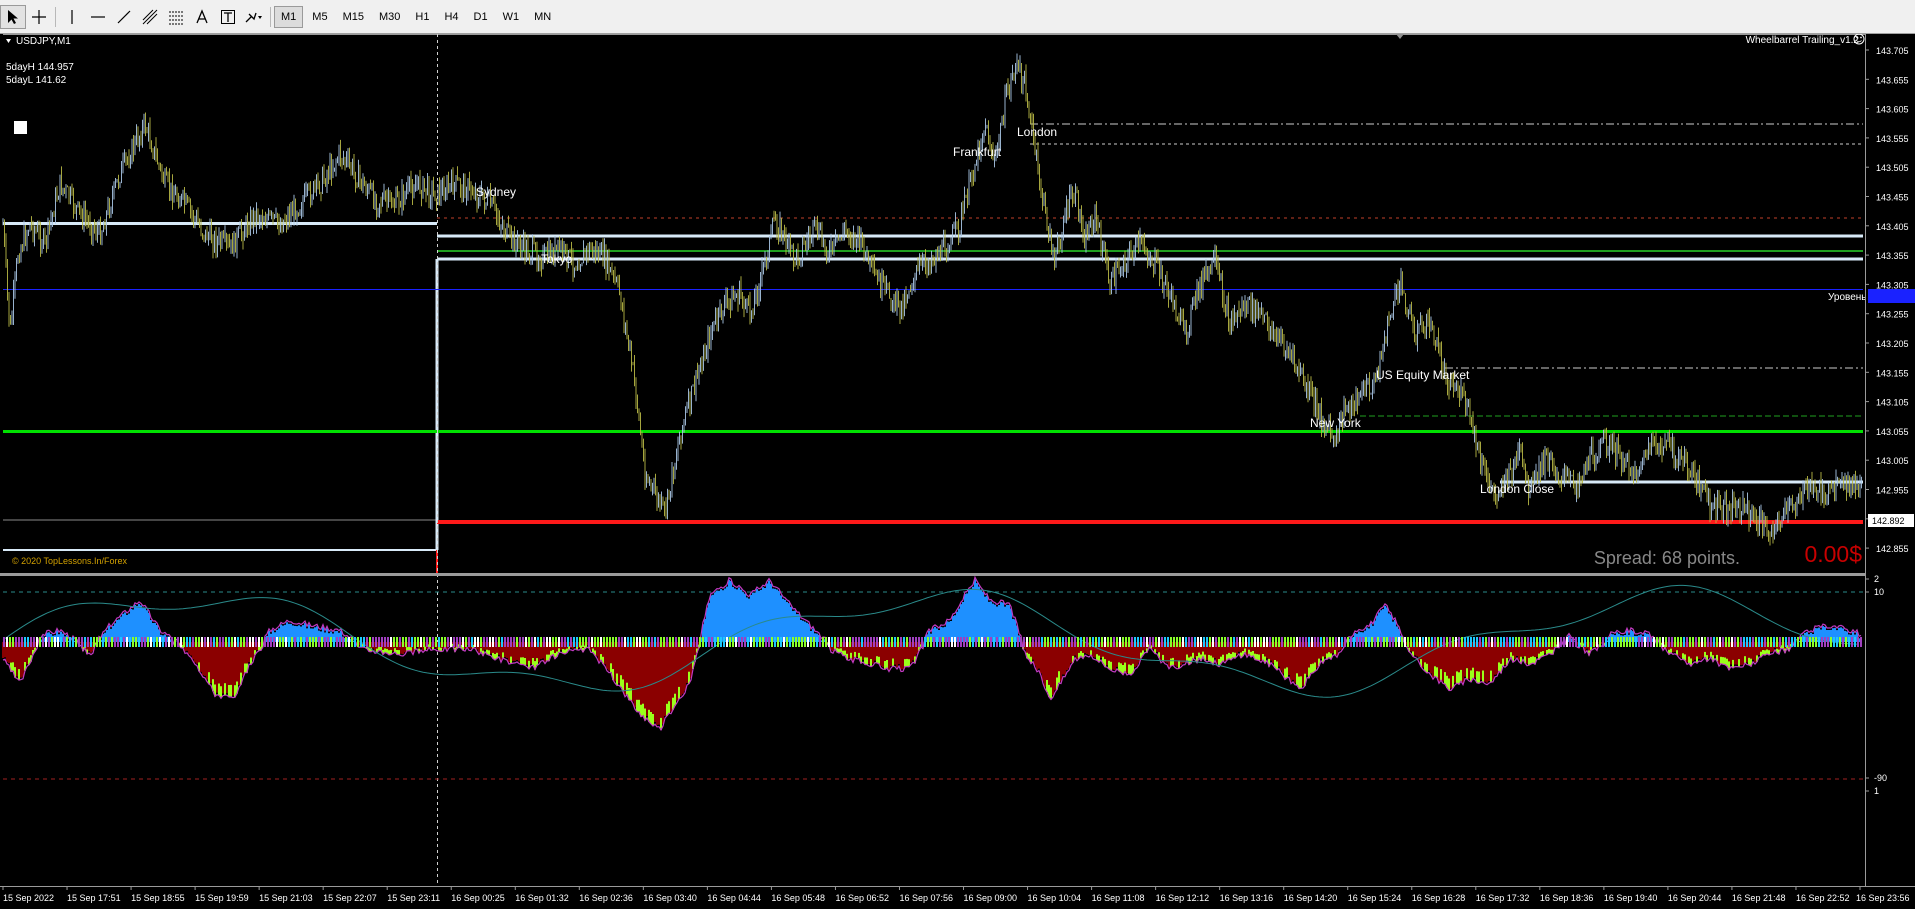  What do you see at coordinates (319, 17) in the screenshot?
I see `timeframe-m5-button: M5` at bounding box center [319, 17].